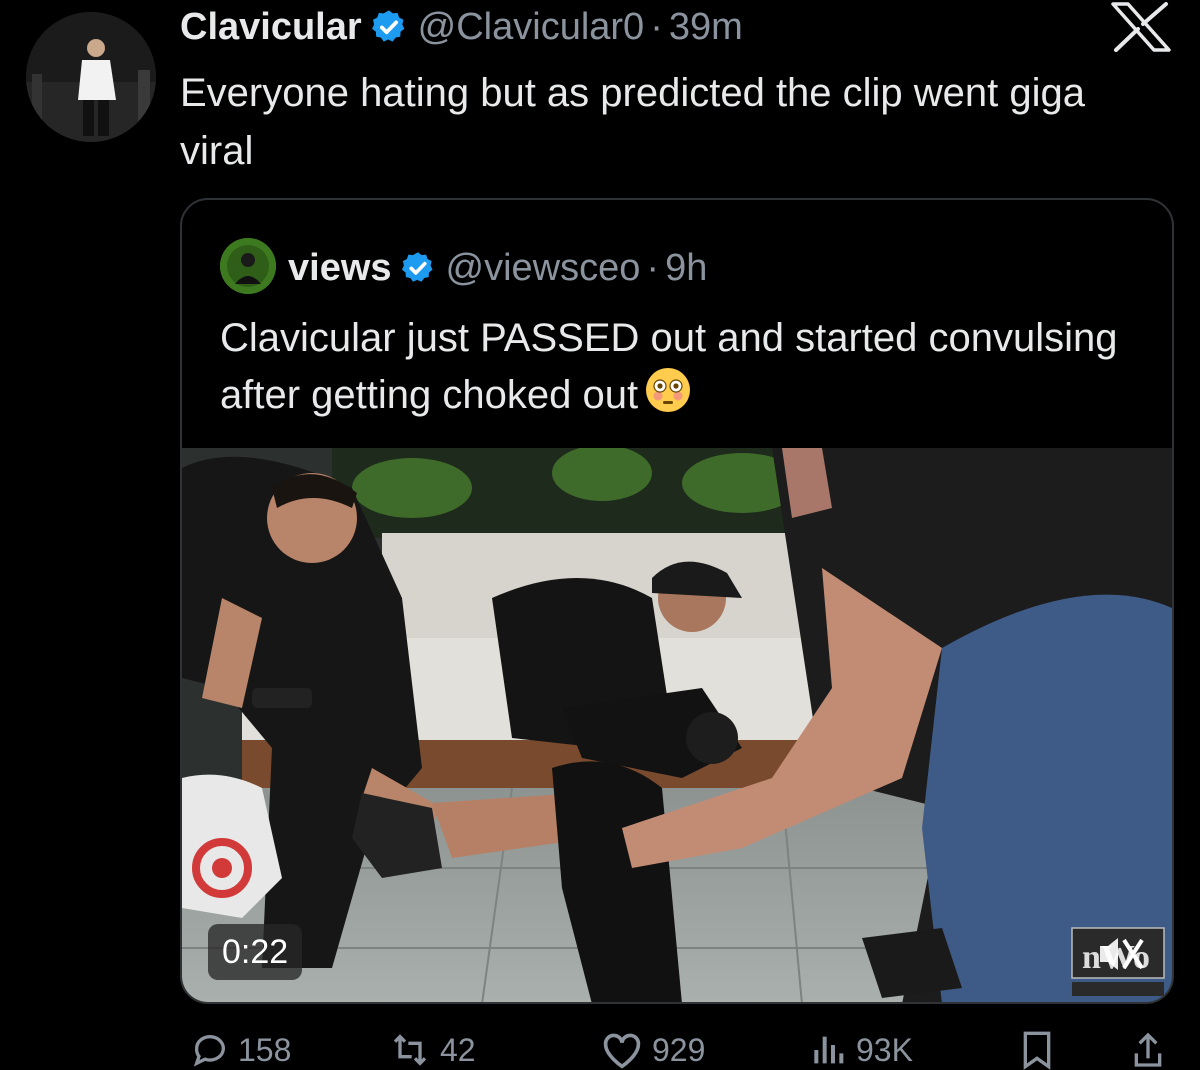 The width and height of the screenshot is (1200, 1070). What do you see at coordinates (209, 1051) in the screenshot?
I see `reply-icon` at bounding box center [209, 1051].